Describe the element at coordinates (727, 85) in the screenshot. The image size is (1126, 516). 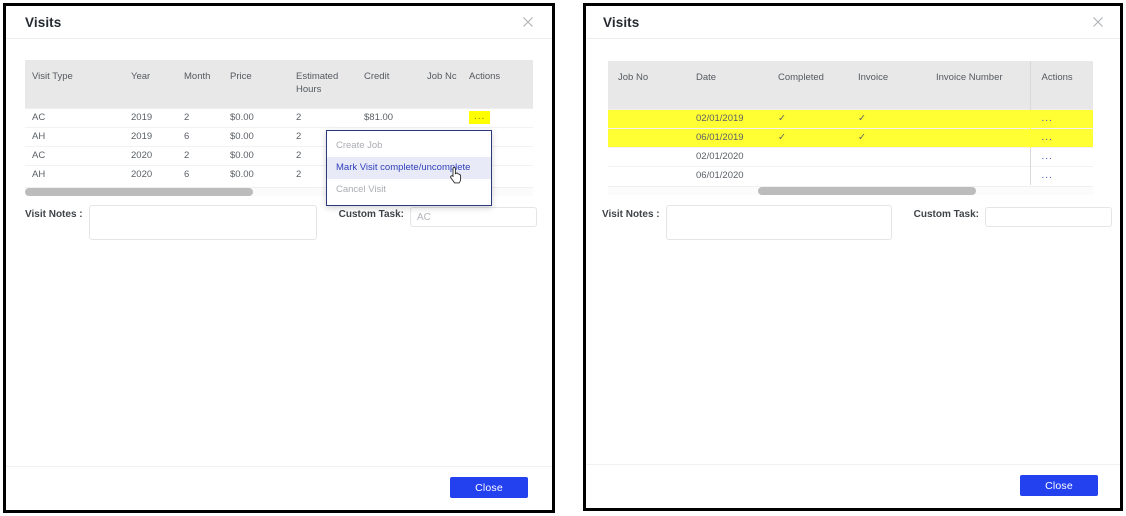
I see `column-header-date: Date` at that location.